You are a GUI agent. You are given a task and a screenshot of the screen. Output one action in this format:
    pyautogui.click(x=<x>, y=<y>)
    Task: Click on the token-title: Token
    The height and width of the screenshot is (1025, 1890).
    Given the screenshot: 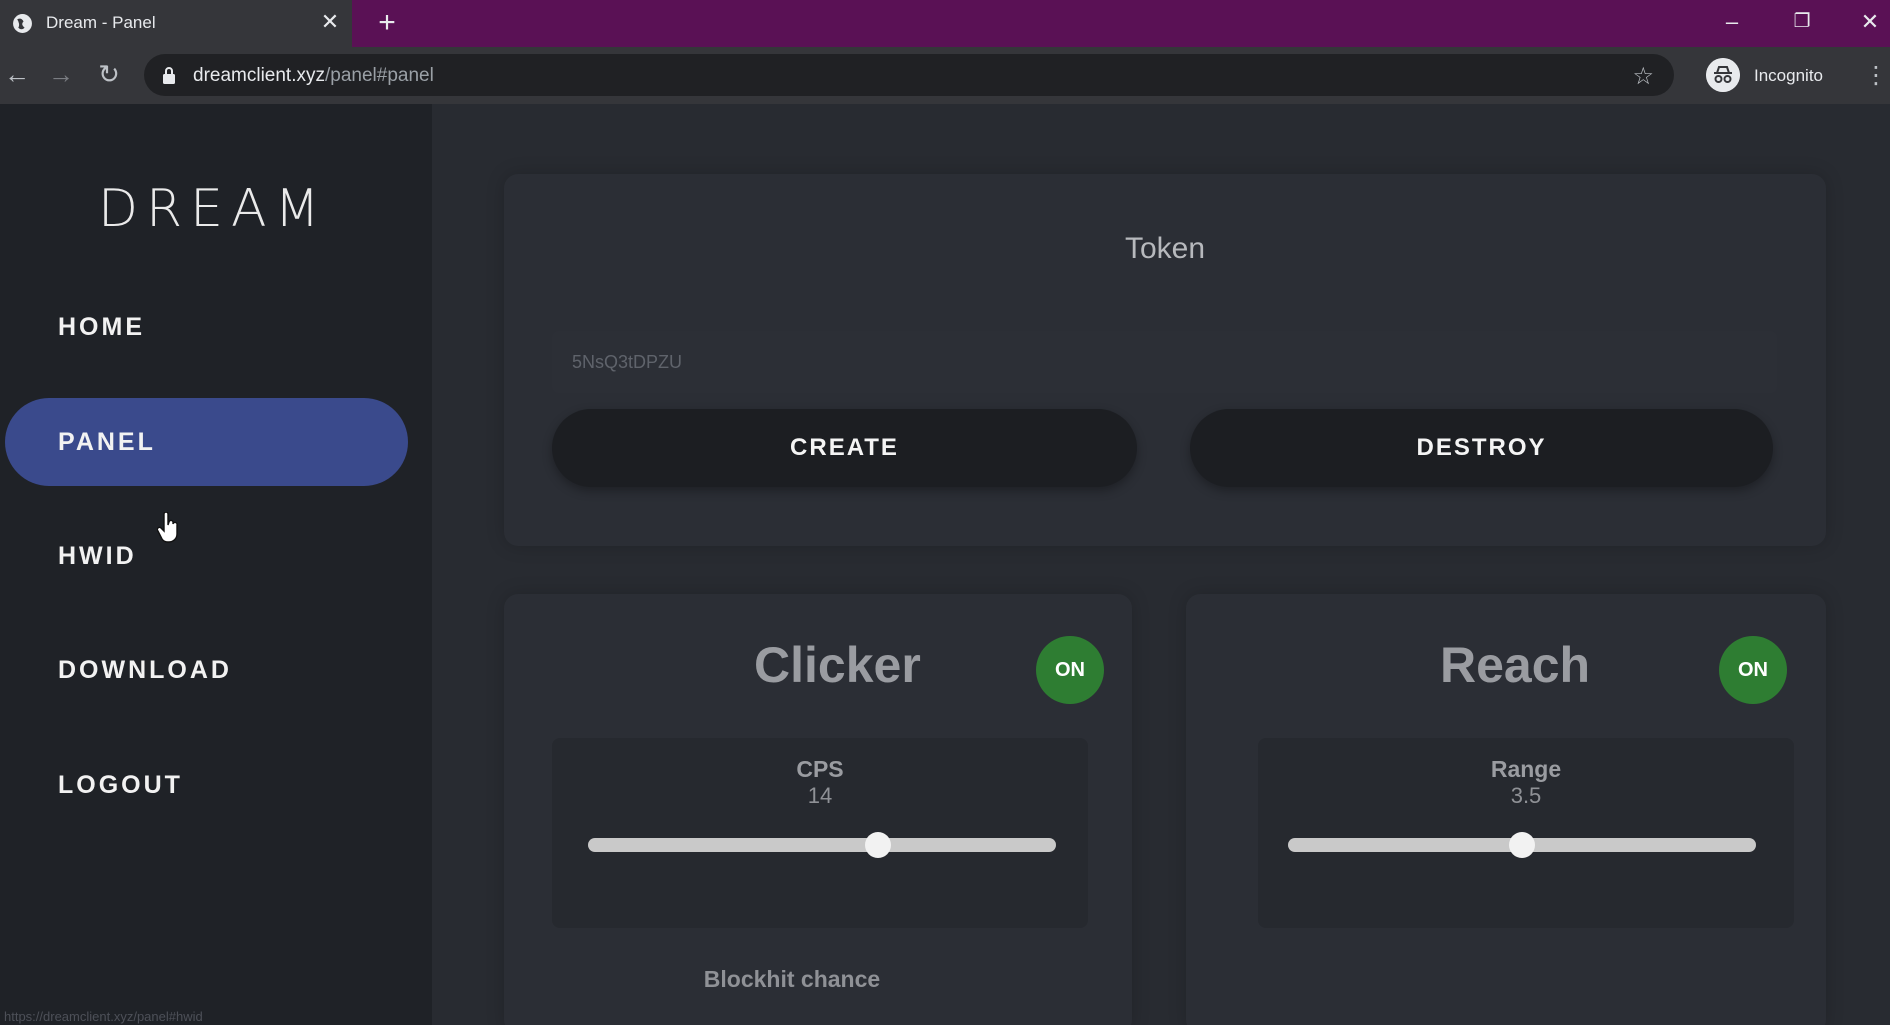 What is the action you would take?
    pyautogui.click(x=1165, y=248)
    